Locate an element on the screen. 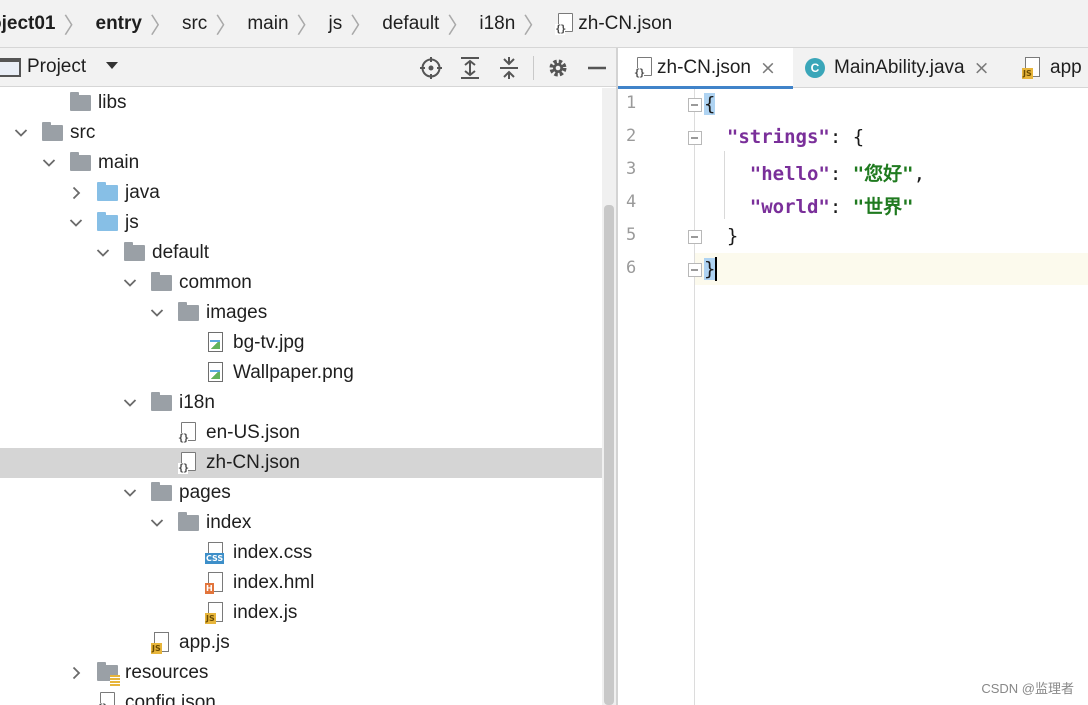 The width and height of the screenshot is (1088, 705). source-folder-icon is located at coordinates (108, 193).